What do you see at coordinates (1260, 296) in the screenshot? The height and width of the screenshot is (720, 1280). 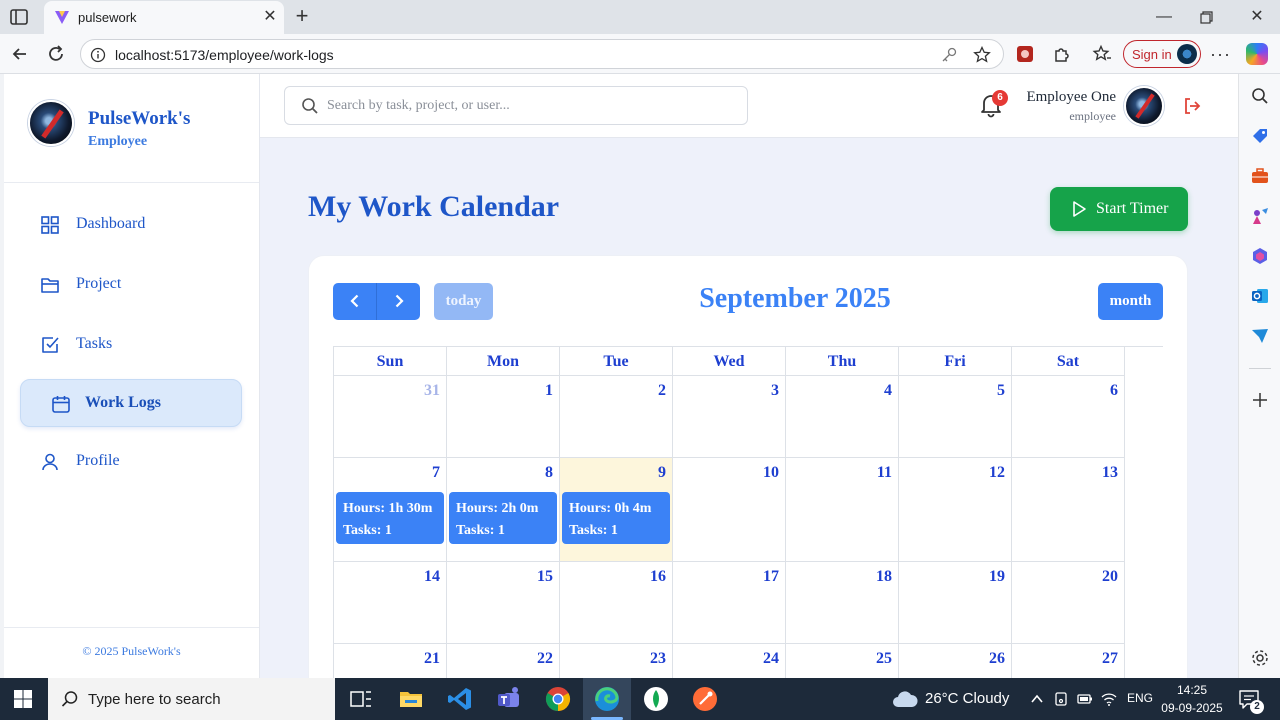 I see `outlook-icon` at bounding box center [1260, 296].